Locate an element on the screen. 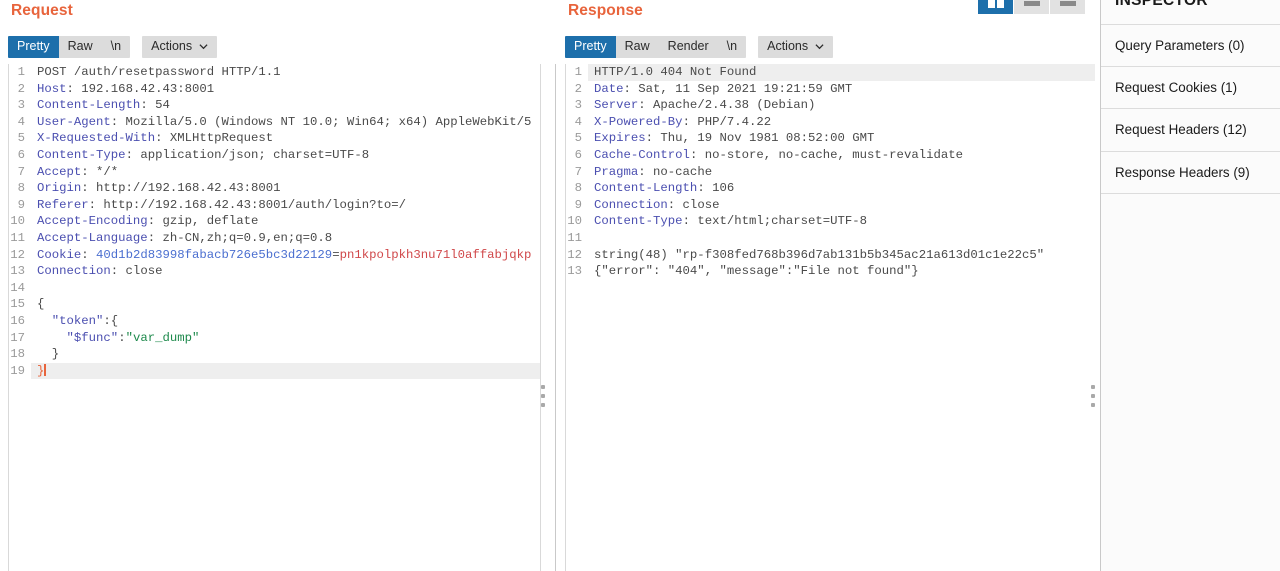 This screenshot has width=1280, height=571. code-line: 2 Date: Sat, 11 Sep 2021 19:21:59 GMT is located at coordinates (830, 89).